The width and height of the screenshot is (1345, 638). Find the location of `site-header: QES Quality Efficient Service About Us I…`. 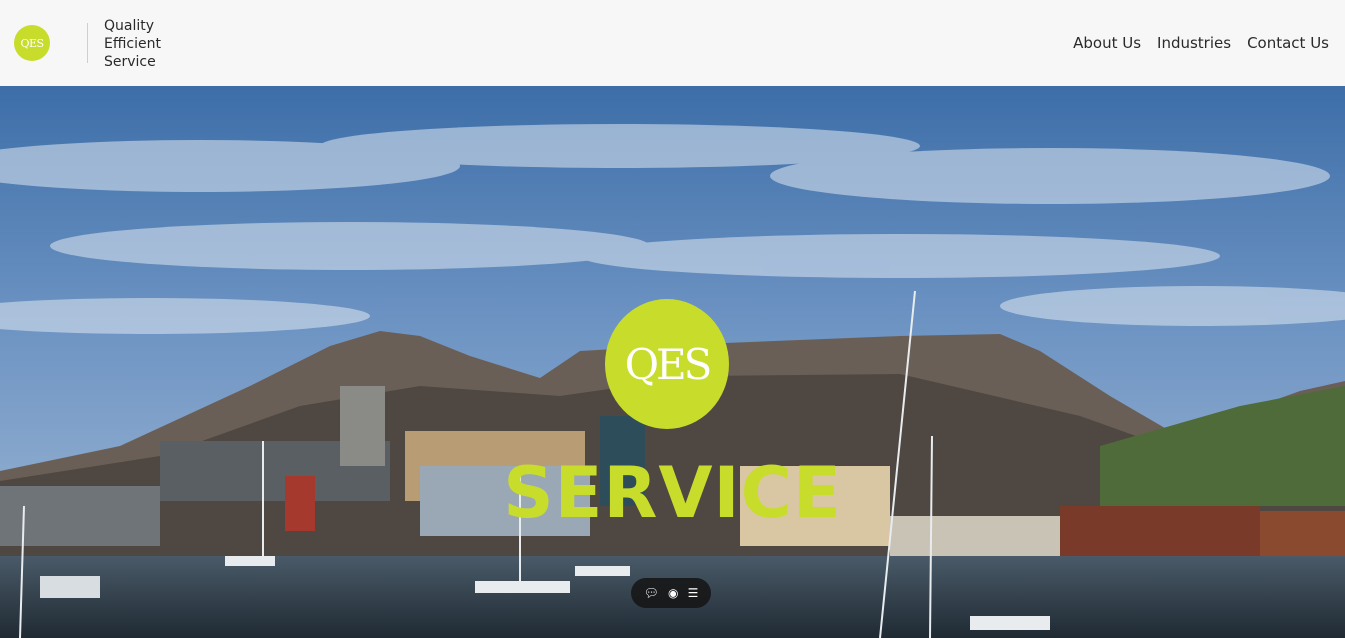

site-header: QES Quality Efficient Service About Us I… is located at coordinates (672, 43).